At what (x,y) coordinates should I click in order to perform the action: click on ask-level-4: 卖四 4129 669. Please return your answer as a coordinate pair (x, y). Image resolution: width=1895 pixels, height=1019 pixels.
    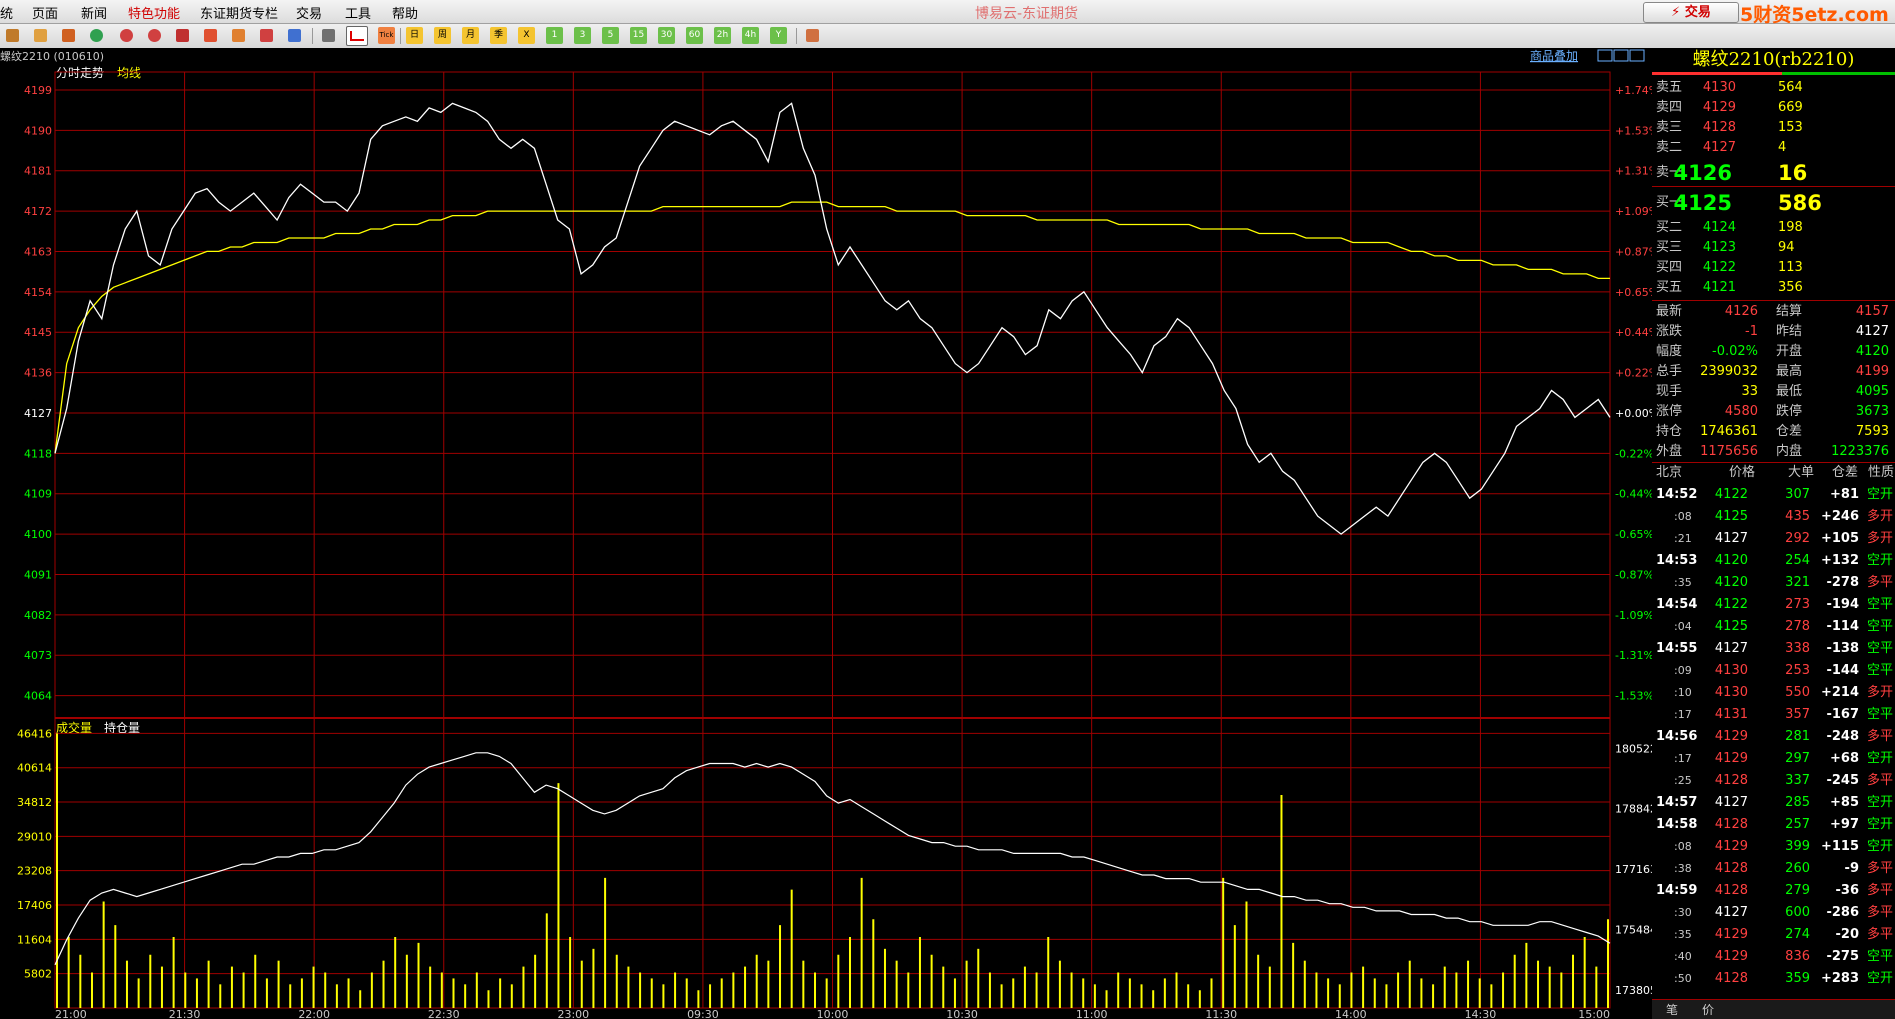
    Looking at the image, I should click on (1729, 107).